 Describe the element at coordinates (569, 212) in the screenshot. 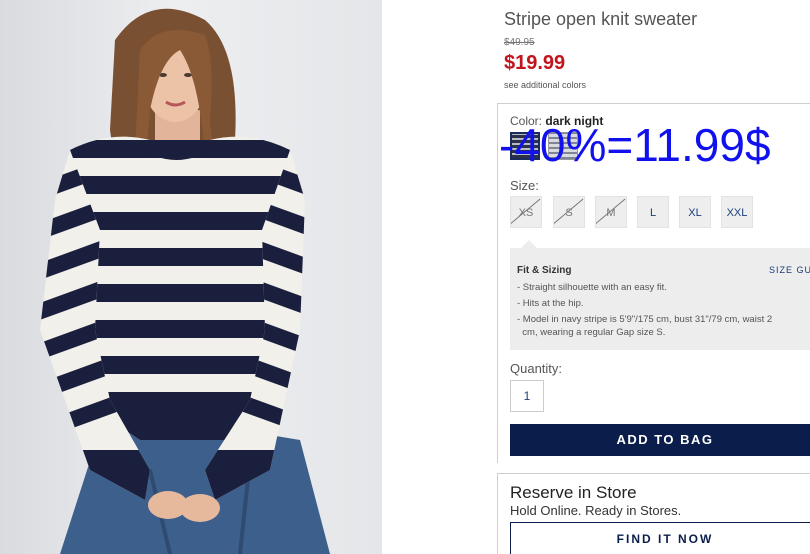

I see `size-option-s: S` at that location.